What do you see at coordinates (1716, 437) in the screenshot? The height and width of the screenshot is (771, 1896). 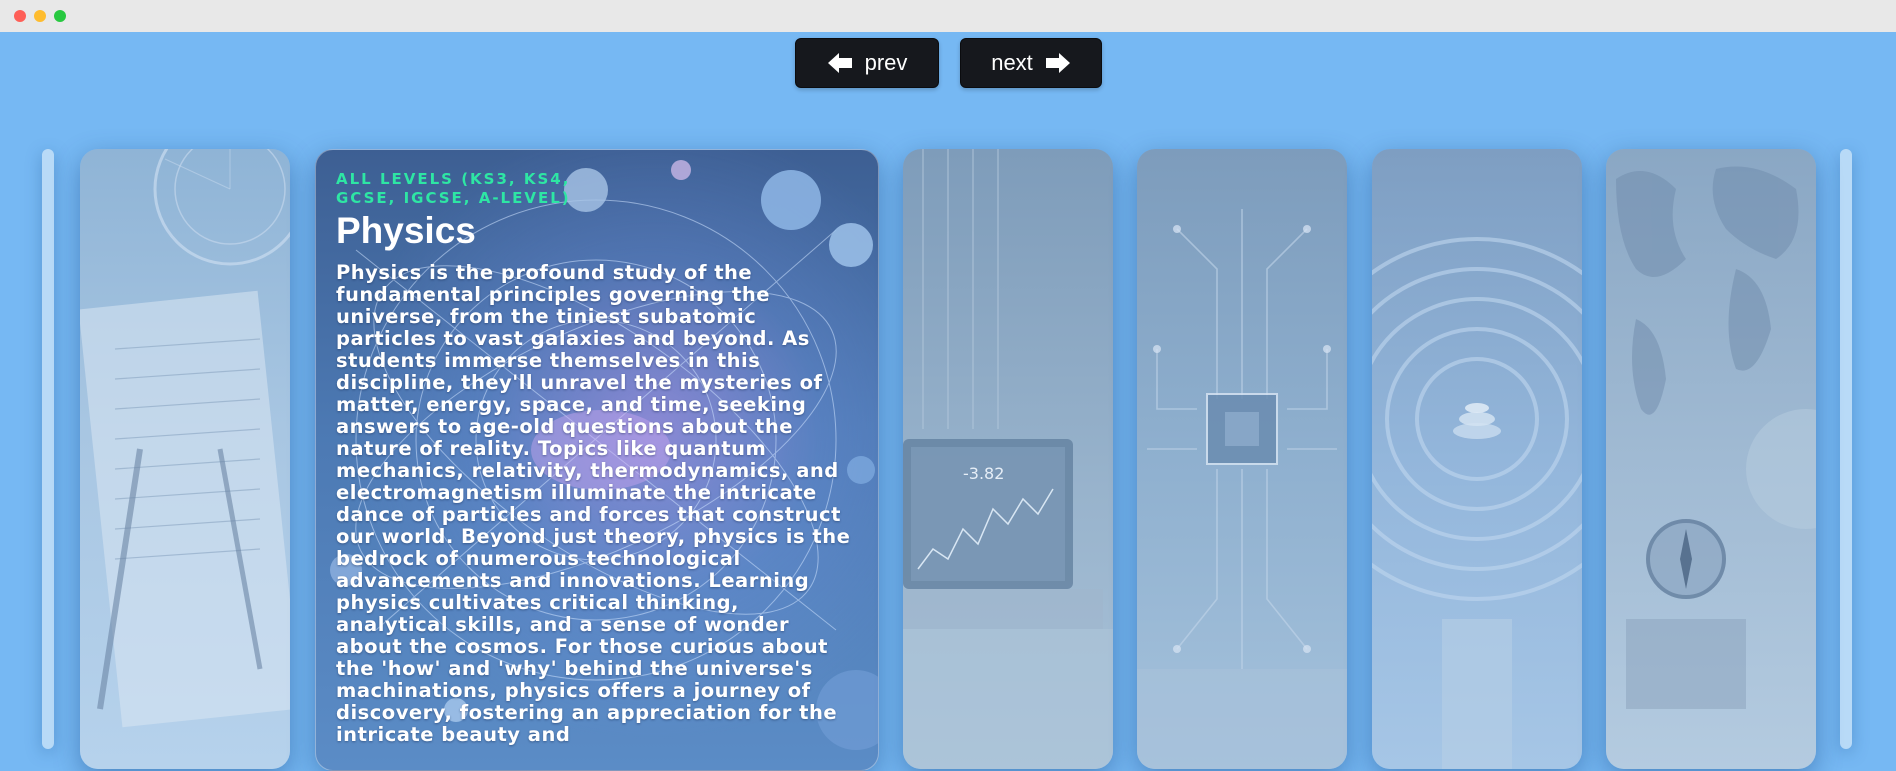 I see `world-map-image` at bounding box center [1716, 437].